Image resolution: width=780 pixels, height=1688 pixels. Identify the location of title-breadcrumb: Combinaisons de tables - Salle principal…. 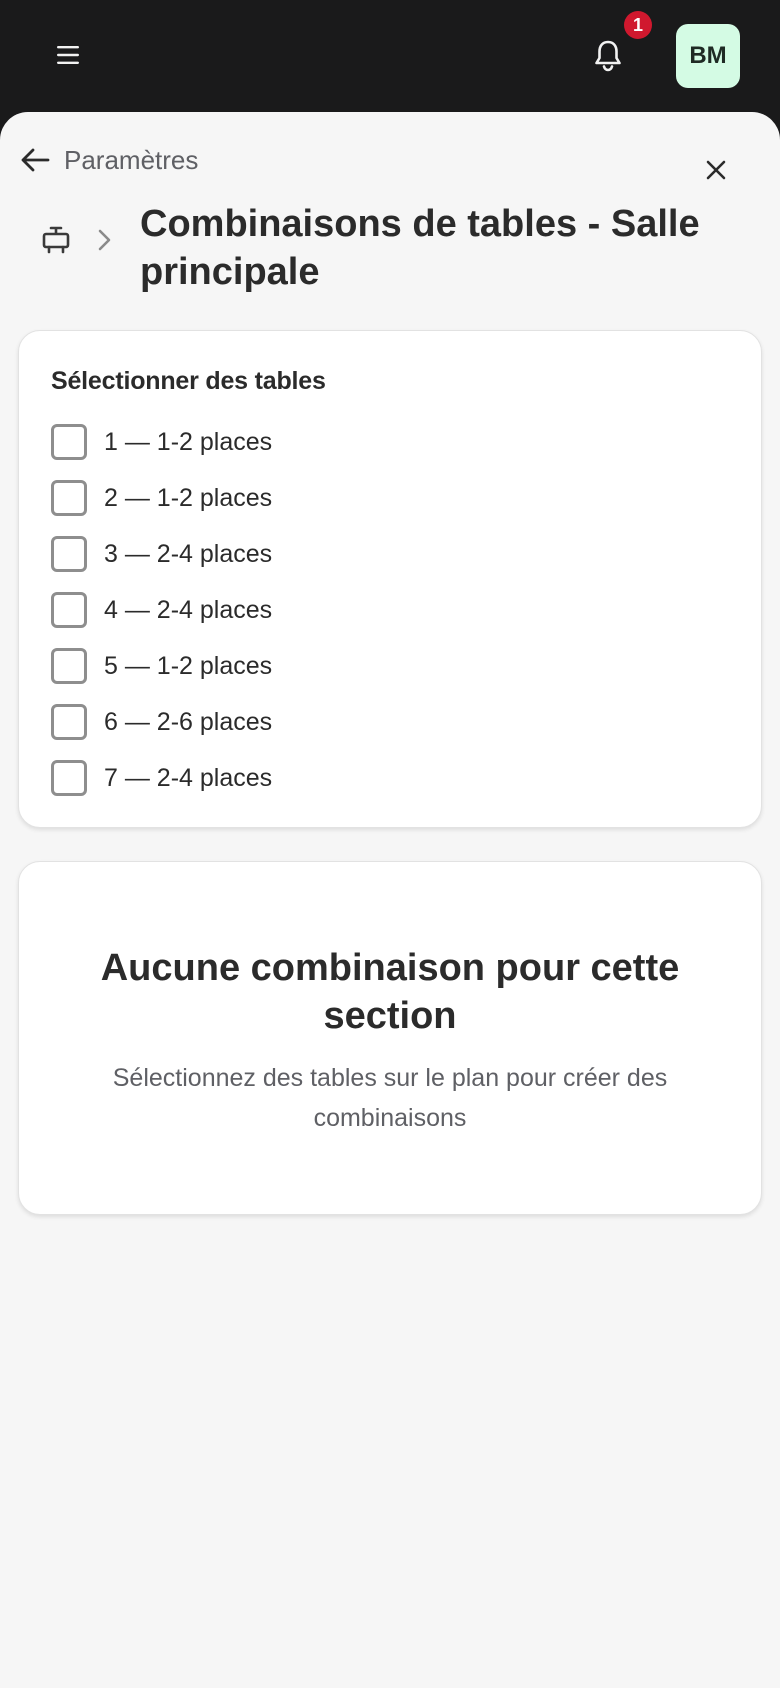
(400, 248).